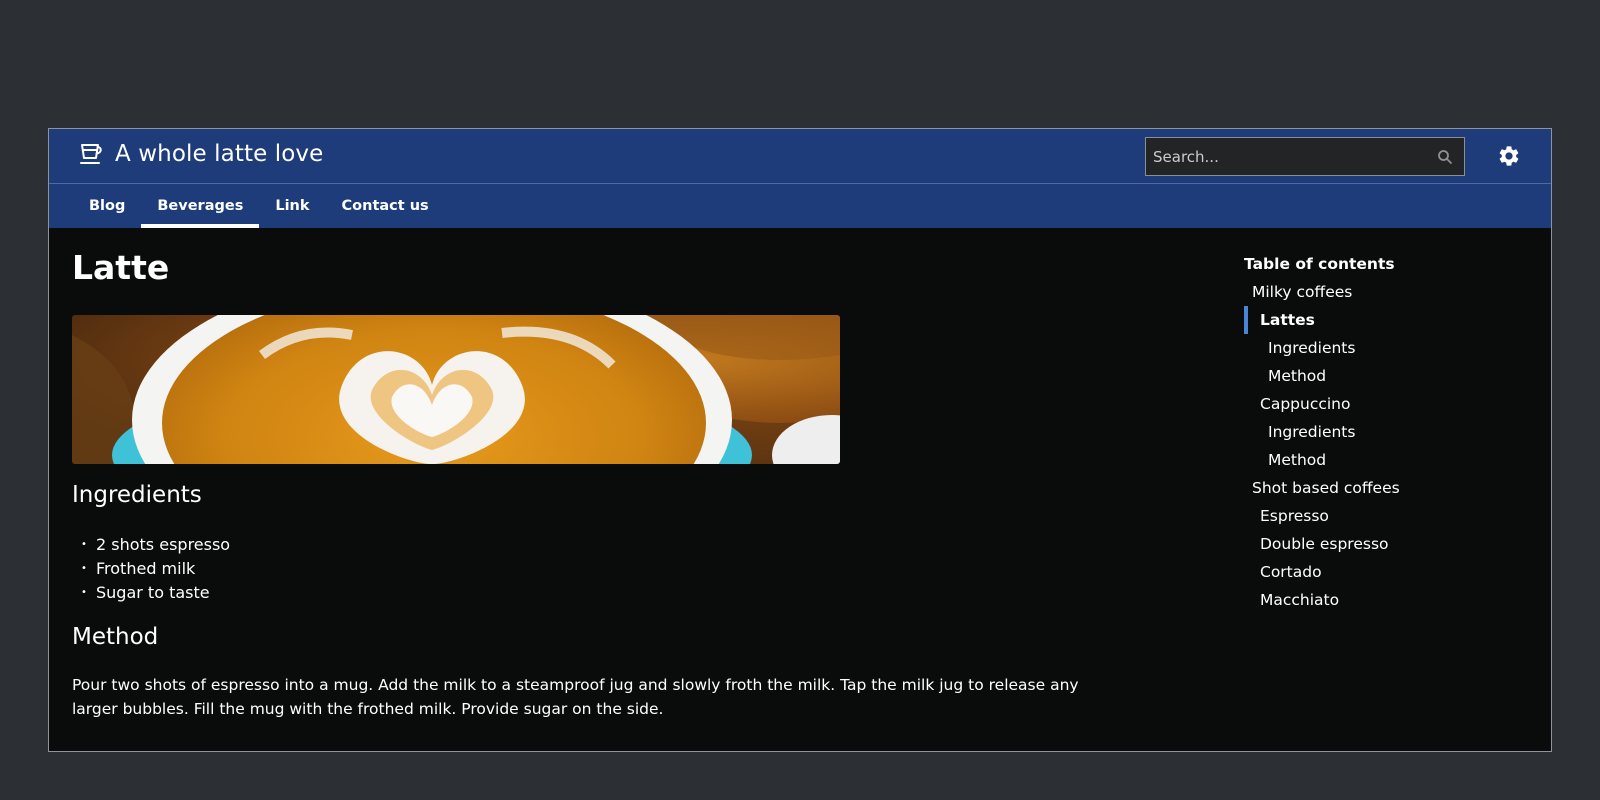  Describe the element at coordinates (1319, 264) in the screenshot. I see `toc-title: Table of contents` at that location.